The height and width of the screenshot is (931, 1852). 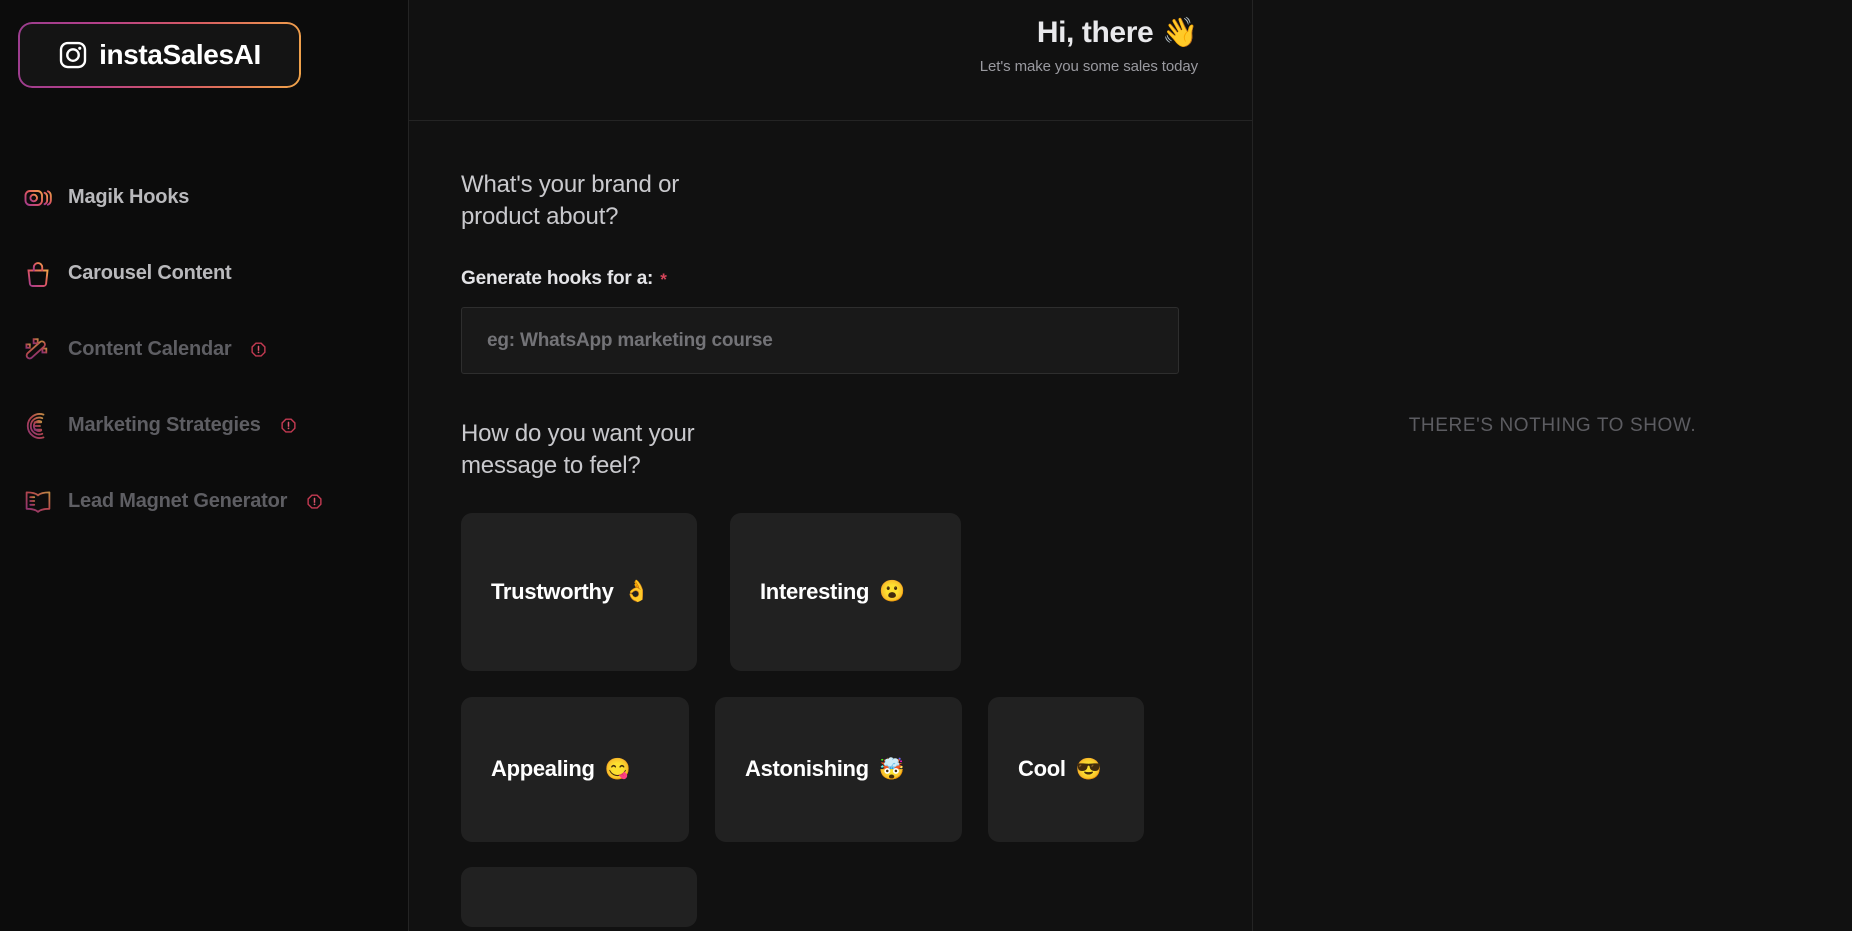 I want to click on sidebar-item-lead-magnet-generator: Lead Magnet Generator, so click(x=204, y=501).